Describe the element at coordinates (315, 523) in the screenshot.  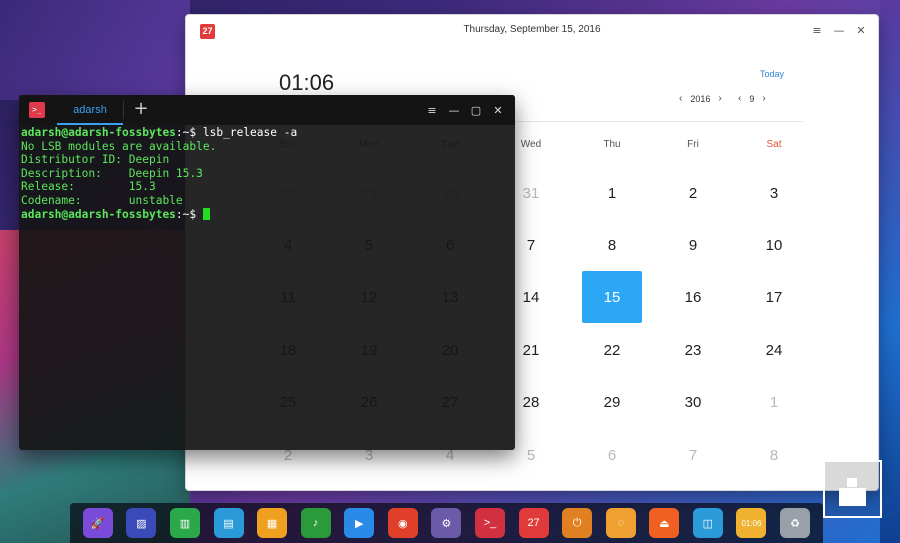
I see `music-icon: ♪` at that location.